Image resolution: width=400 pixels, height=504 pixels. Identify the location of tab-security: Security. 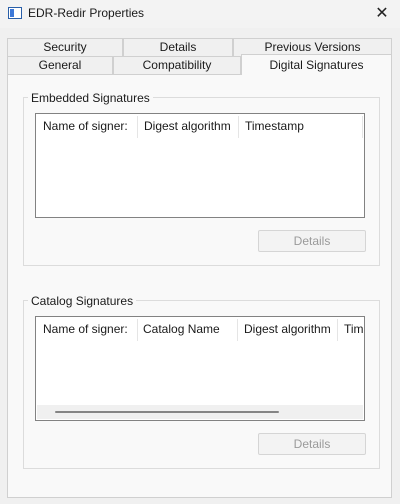
(65, 47).